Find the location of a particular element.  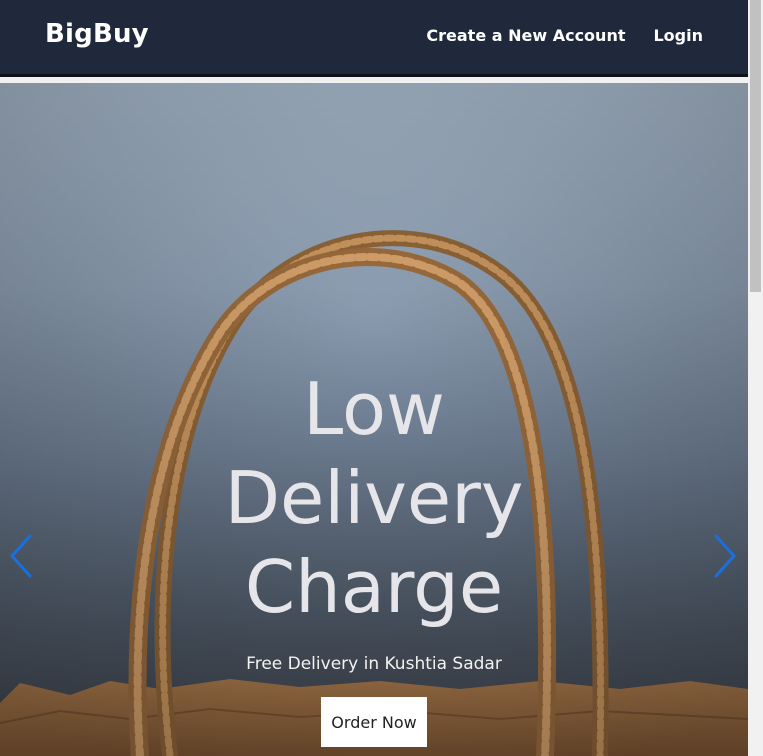

chevron-left-icon is located at coordinates (21, 556).